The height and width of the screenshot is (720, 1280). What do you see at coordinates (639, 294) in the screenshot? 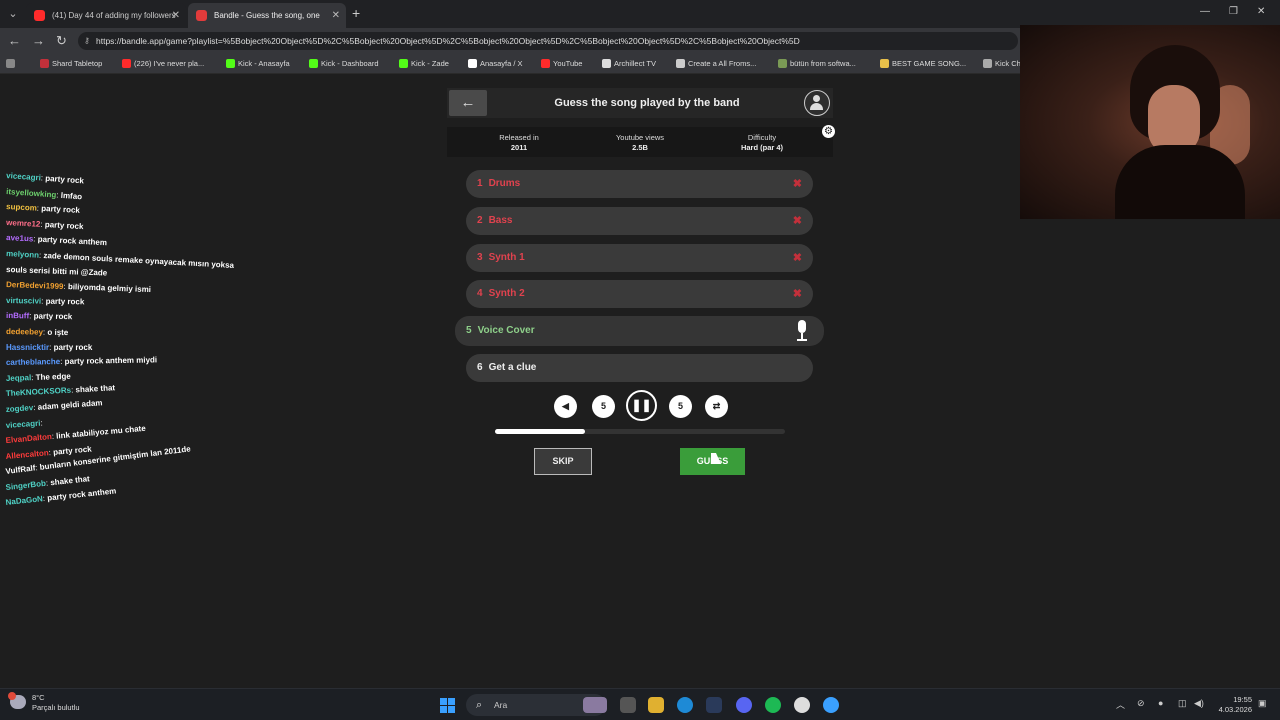
I see `instrument-row-synth-2: 4 Synth 2 ✖` at bounding box center [639, 294].